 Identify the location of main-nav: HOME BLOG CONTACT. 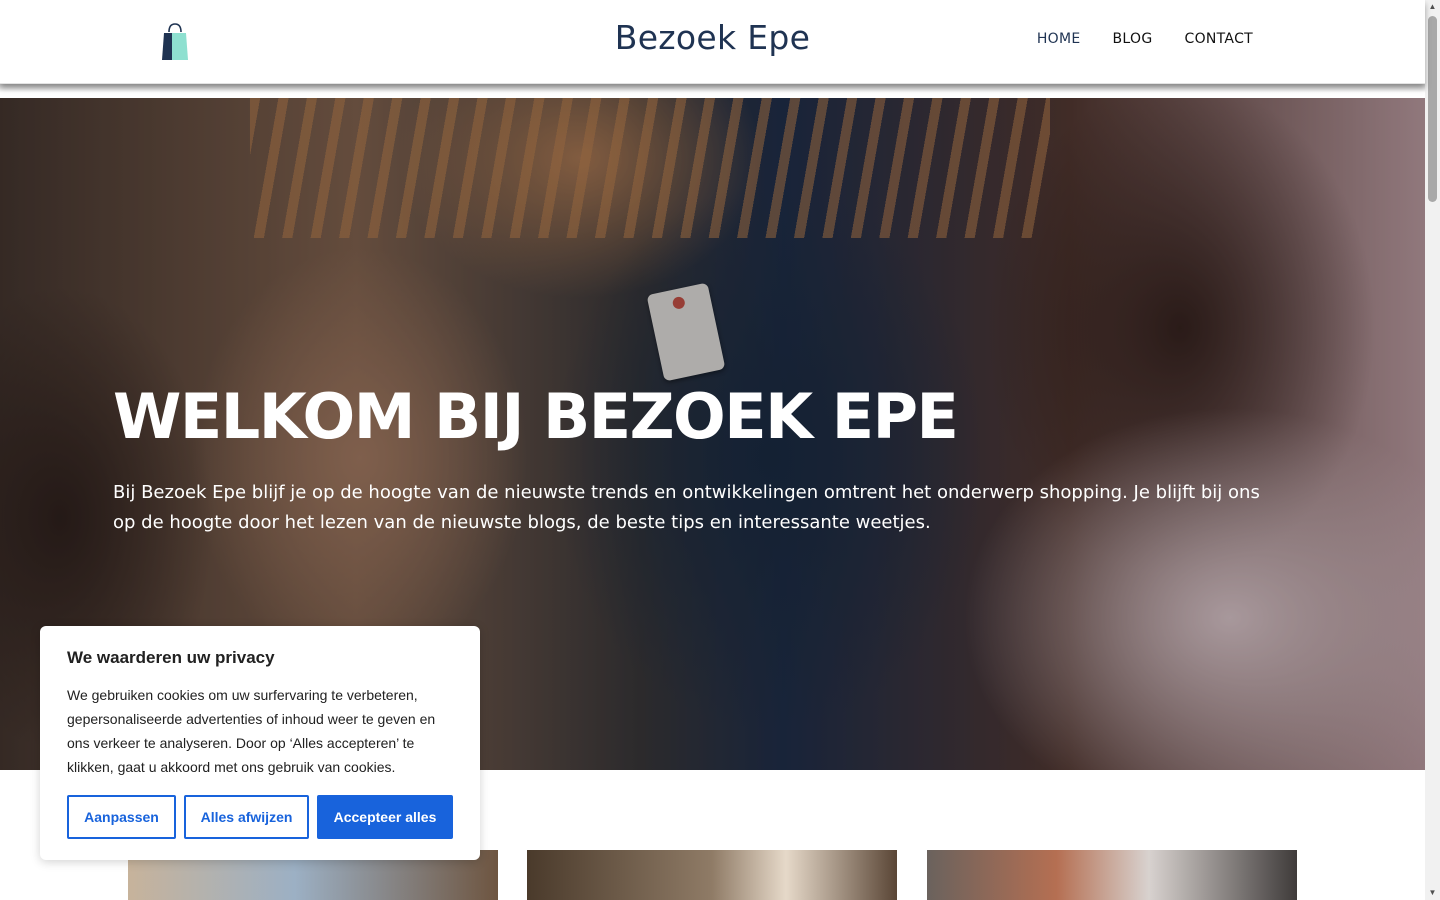
(1145, 39).